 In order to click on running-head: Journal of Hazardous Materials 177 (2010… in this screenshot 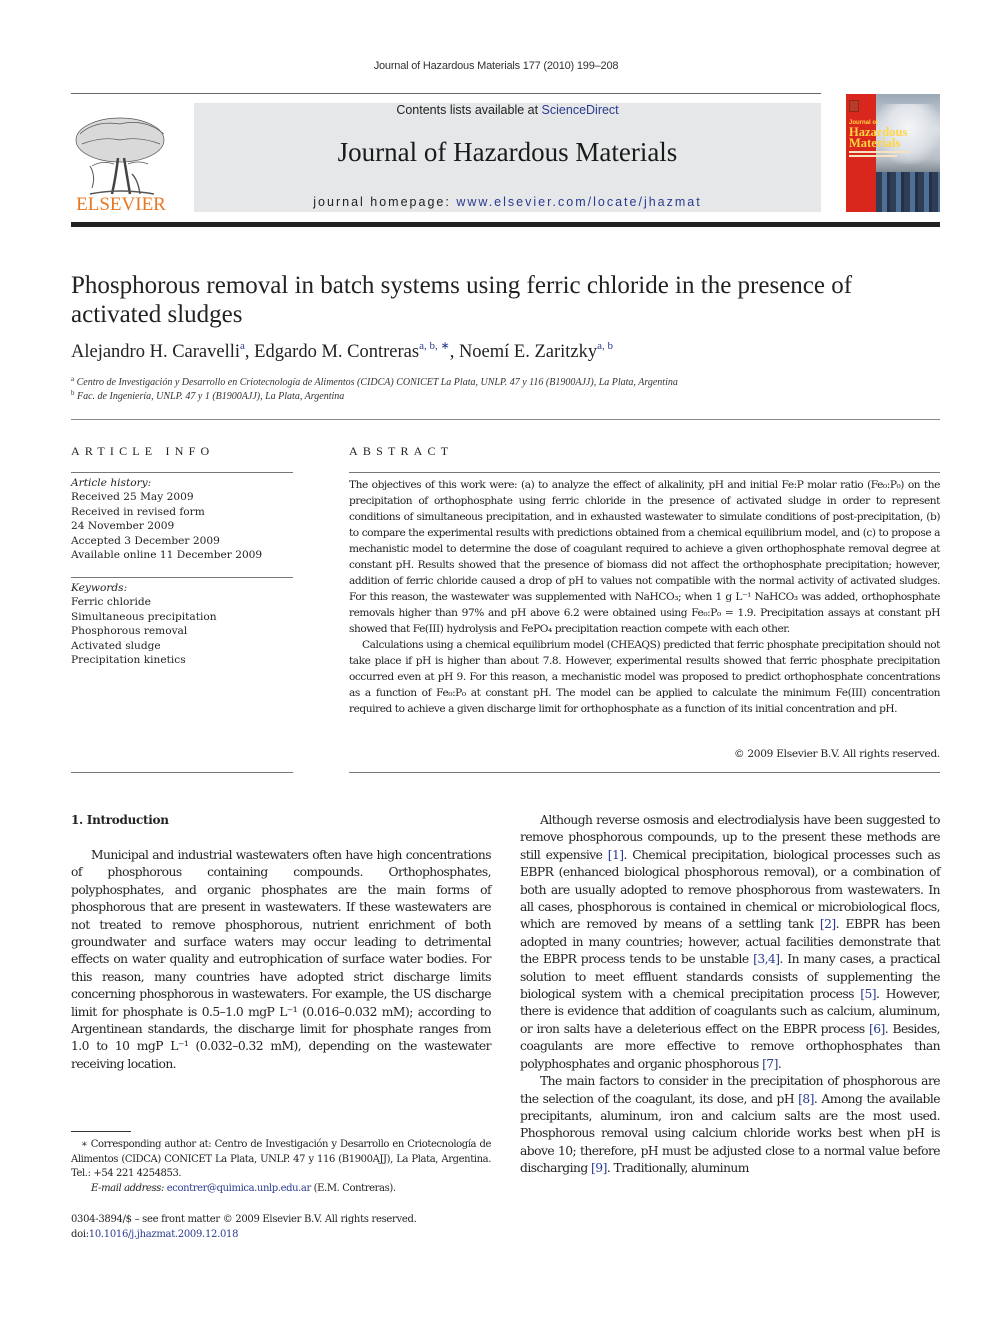, I will do `click(496, 66)`.